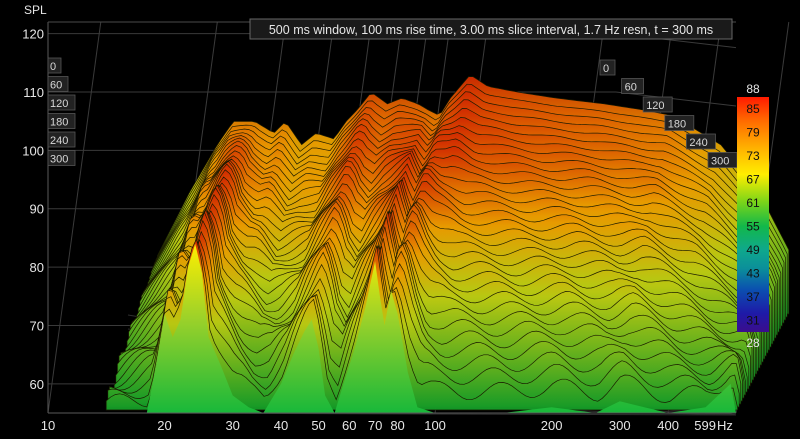 The height and width of the screenshot is (439, 800). Describe the element at coordinates (676, 99) in the screenshot. I see `y-grid-line` at that location.